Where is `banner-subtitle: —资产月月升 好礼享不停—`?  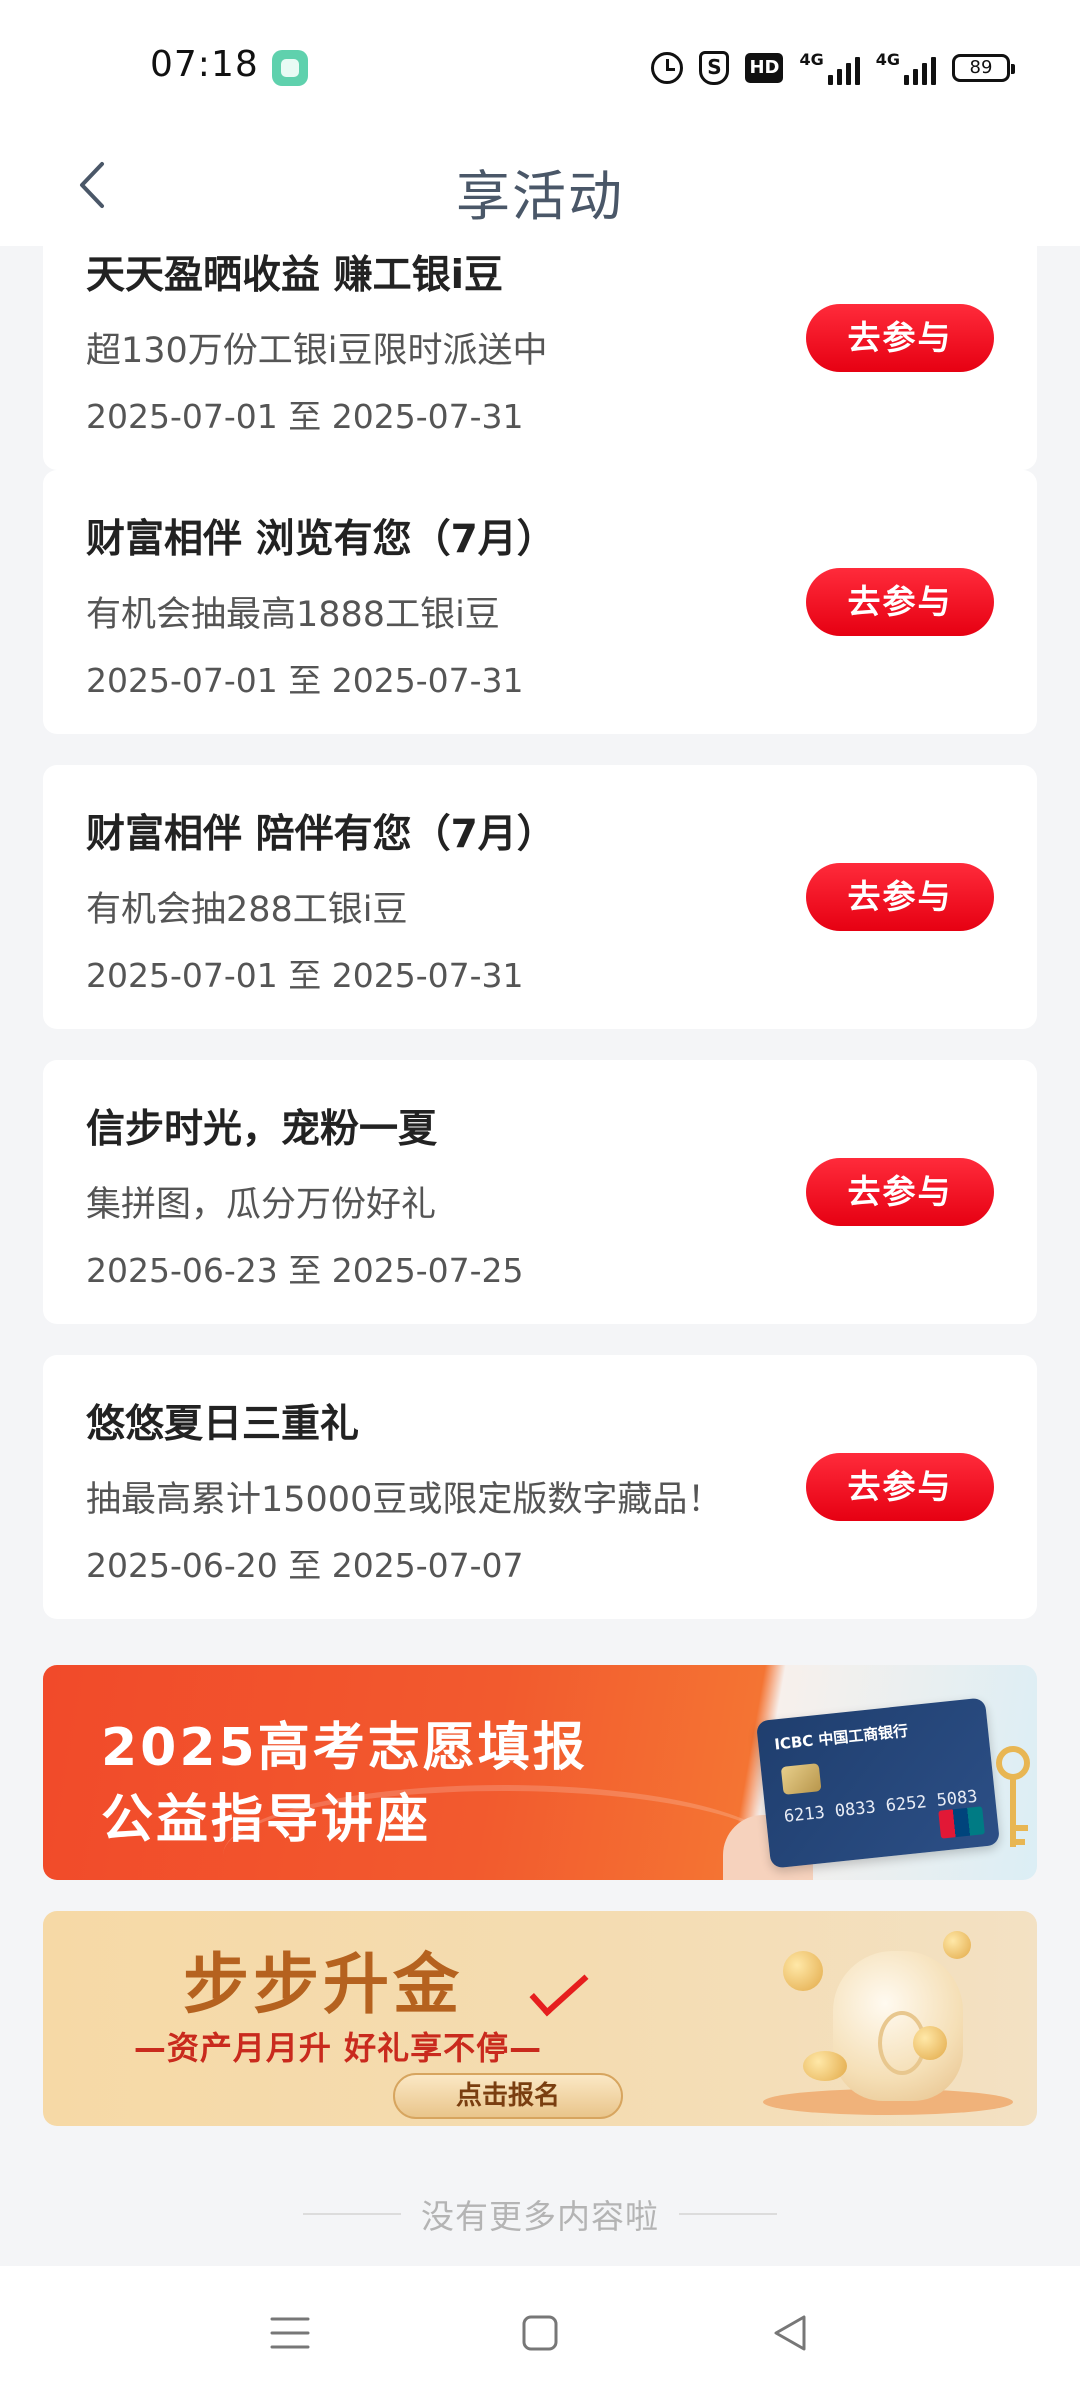
banner-subtitle: —资产月月升 好礼享不停— is located at coordinates (338, 2048).